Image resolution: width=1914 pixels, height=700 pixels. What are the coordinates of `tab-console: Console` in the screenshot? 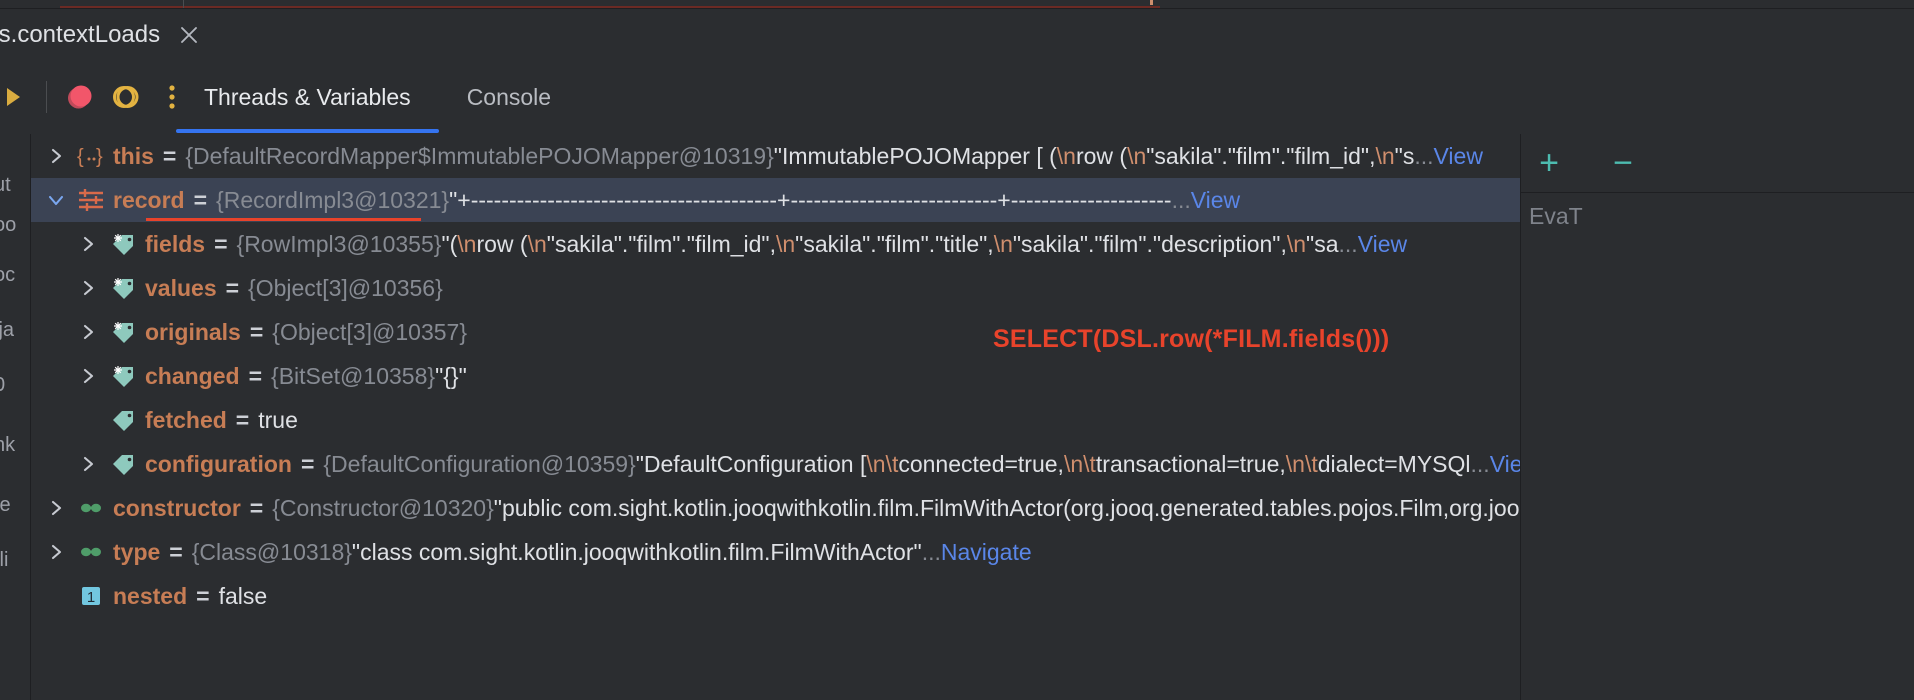 It's located at (509, 97).